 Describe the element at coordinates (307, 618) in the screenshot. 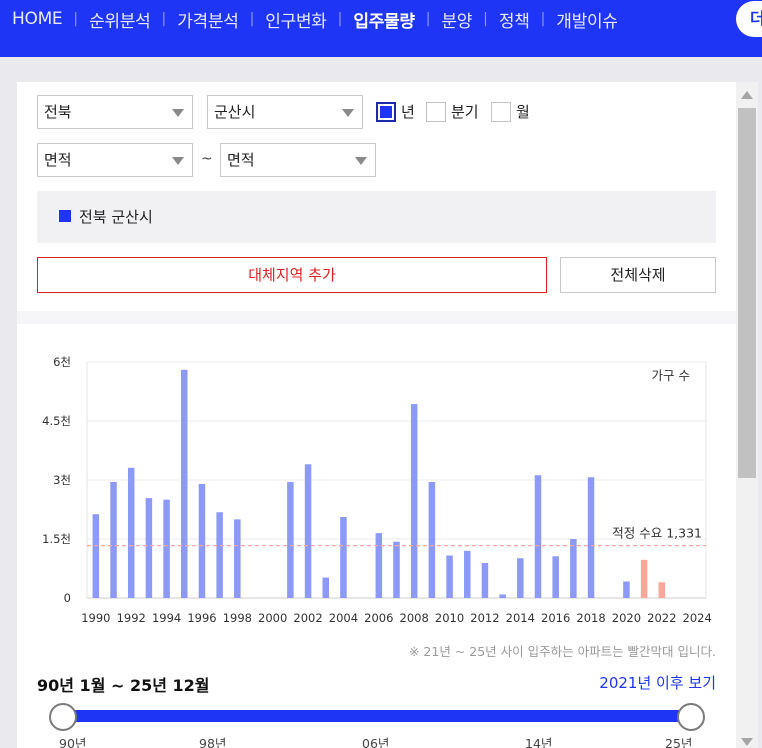

I see `x-tick-label: 2002` at that location.